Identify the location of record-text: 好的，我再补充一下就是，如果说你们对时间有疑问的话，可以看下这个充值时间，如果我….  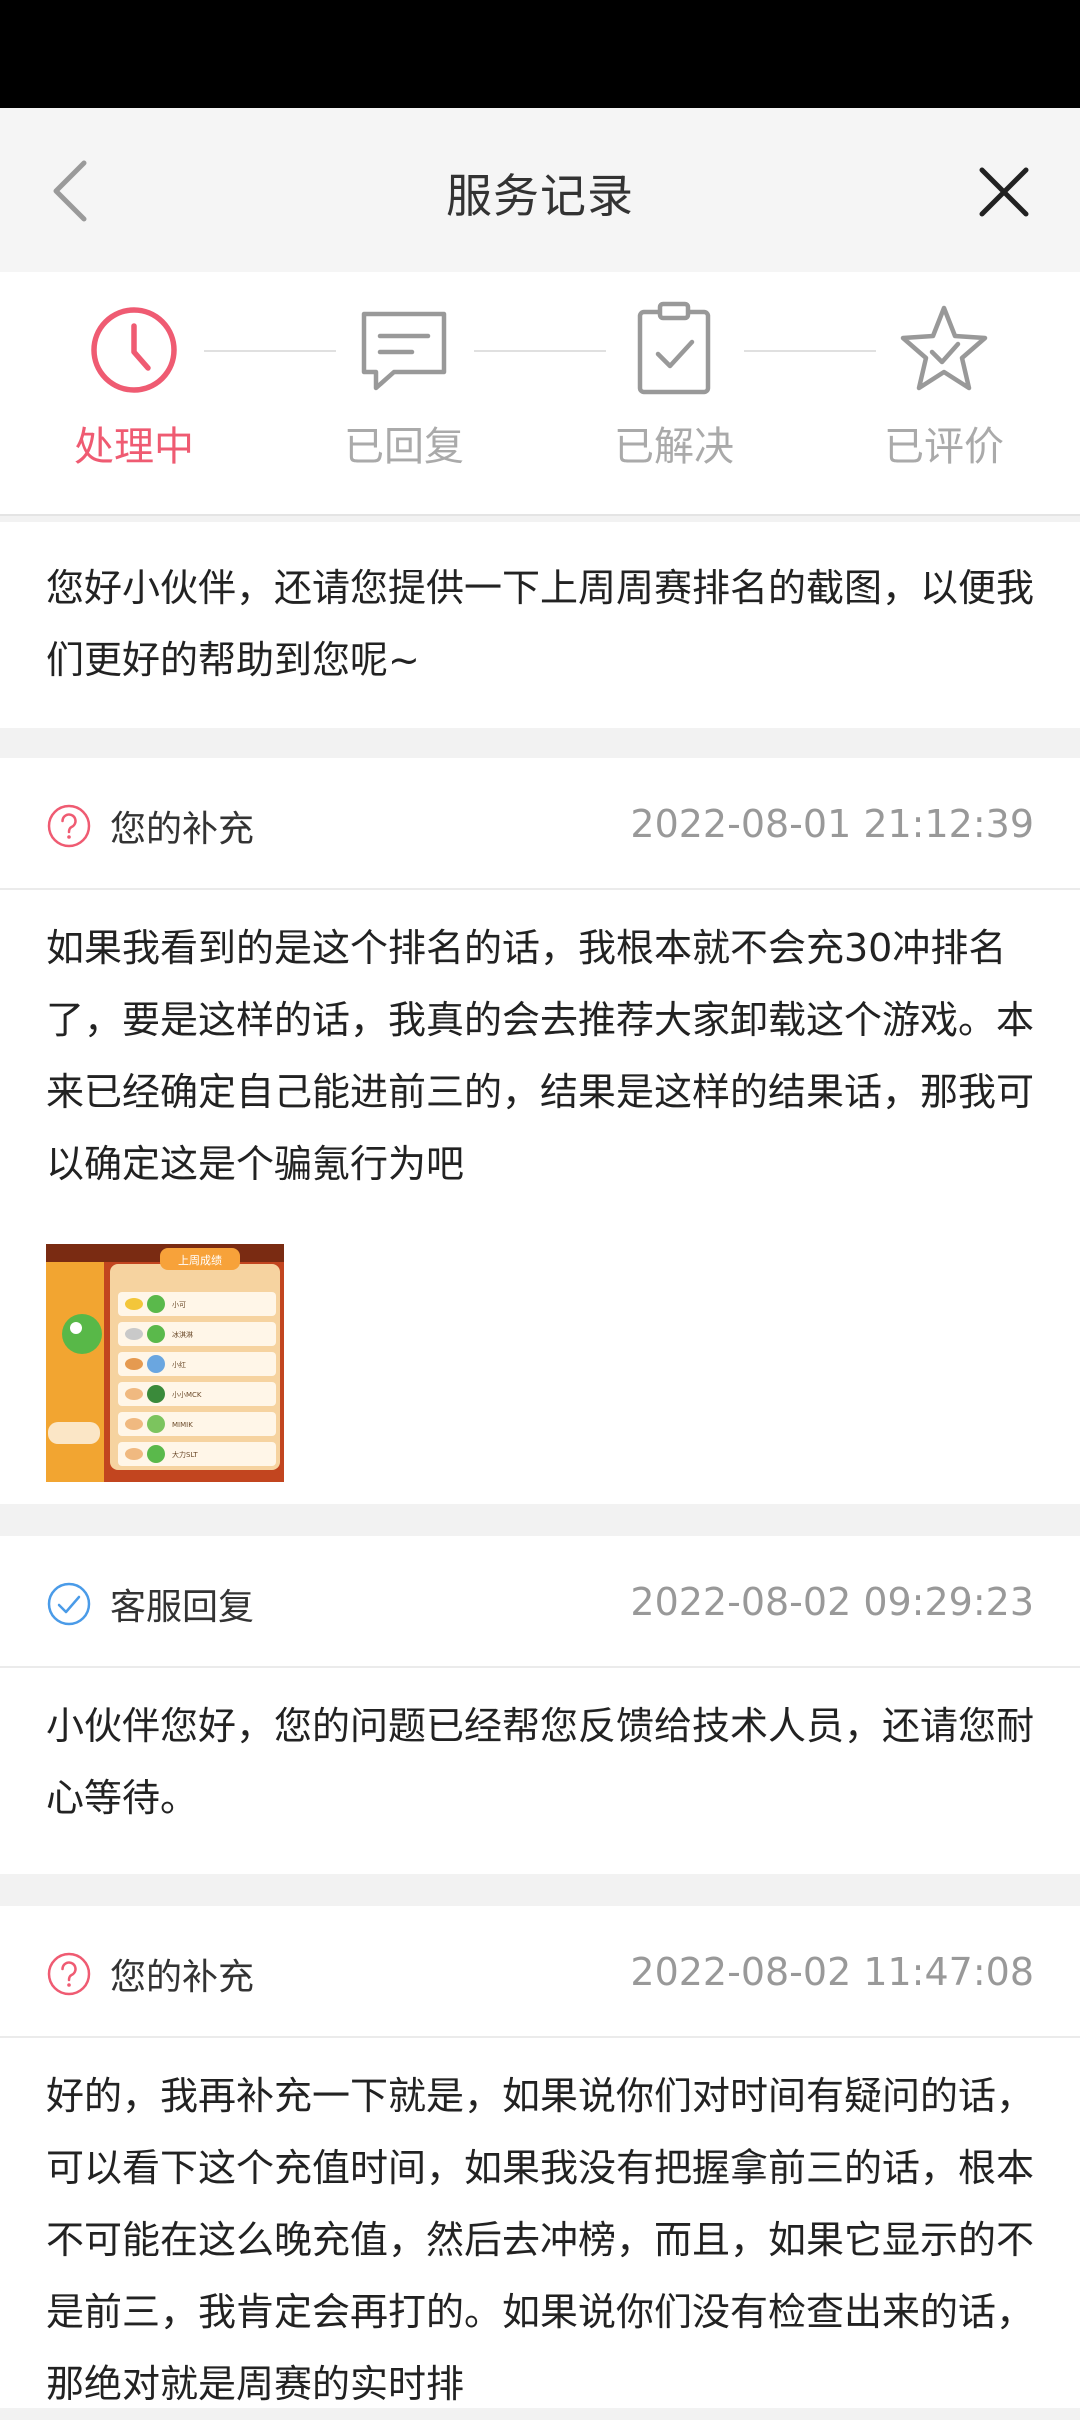
(540, 2240).